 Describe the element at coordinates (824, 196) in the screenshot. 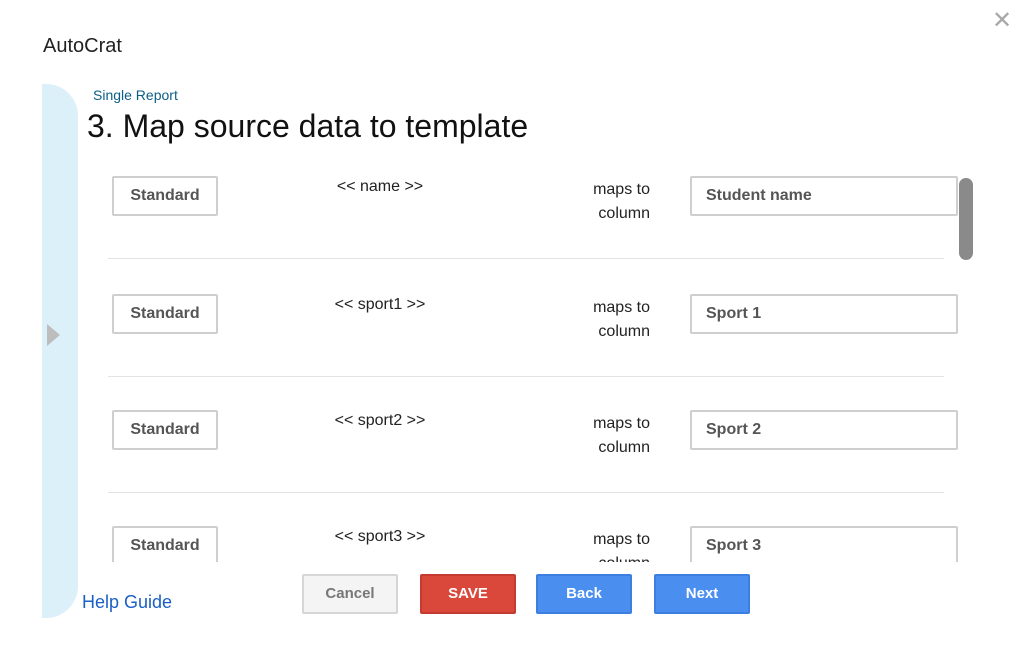

I see `column-select: Student name` at that location.